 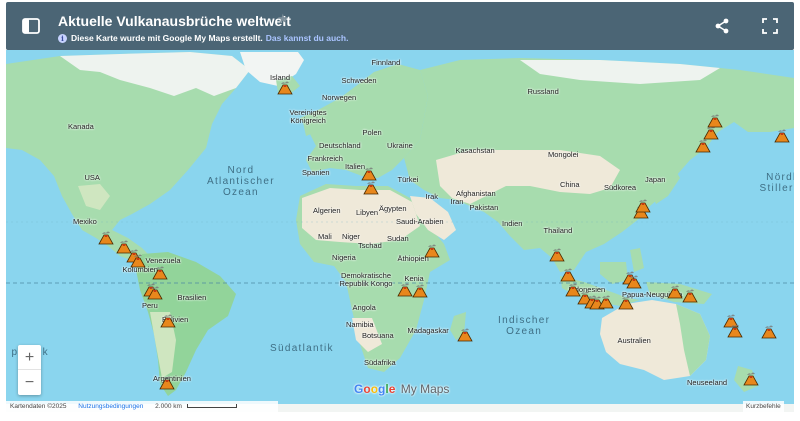 I want to click on zoom-in-button: +, so click(x=29, y=357).